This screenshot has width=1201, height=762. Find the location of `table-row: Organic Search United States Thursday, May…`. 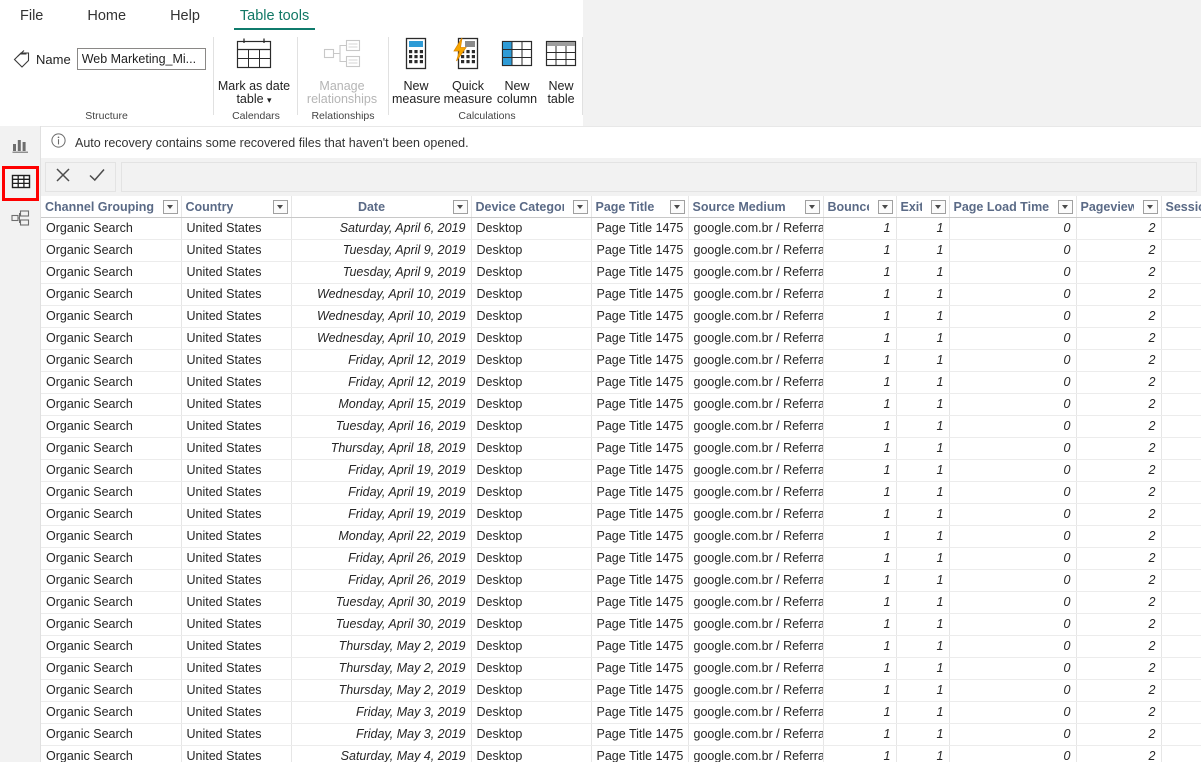

table-row: Organic Search United States Thursday, May… is located at coordinates (621, 646).